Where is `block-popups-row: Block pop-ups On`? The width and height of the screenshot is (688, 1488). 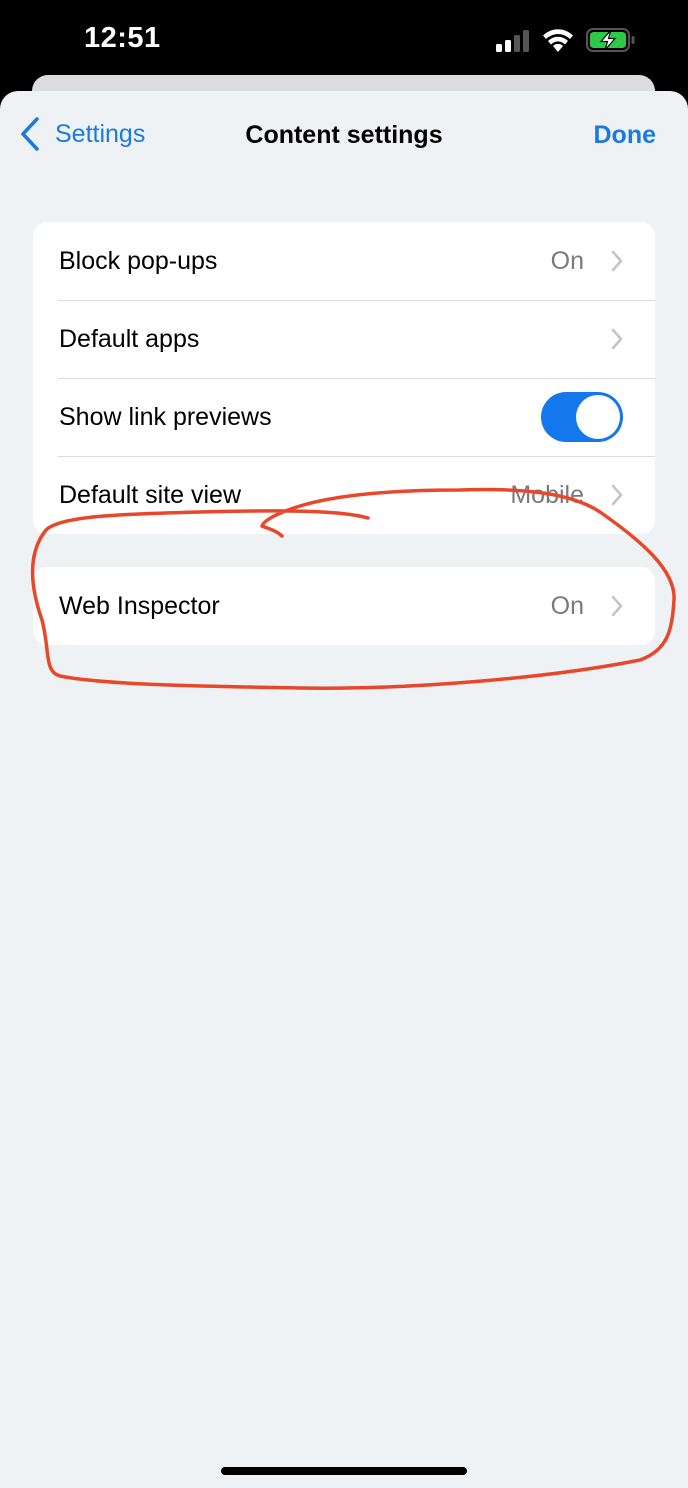
block-popups-row: Block pop-ups On is located at coordinates (344, 261).